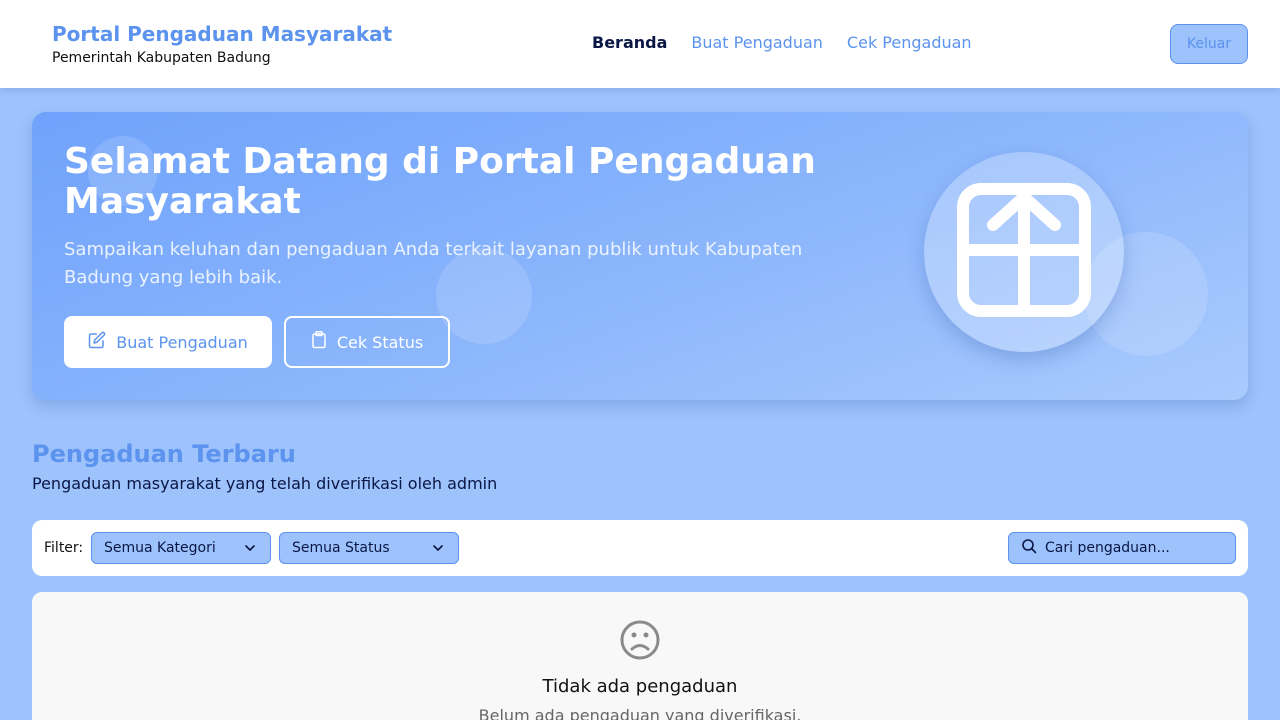  What do you see at coordinates (97, 342) in the screenshot?
I see `edit-icon` at bounding box center [97, 342].